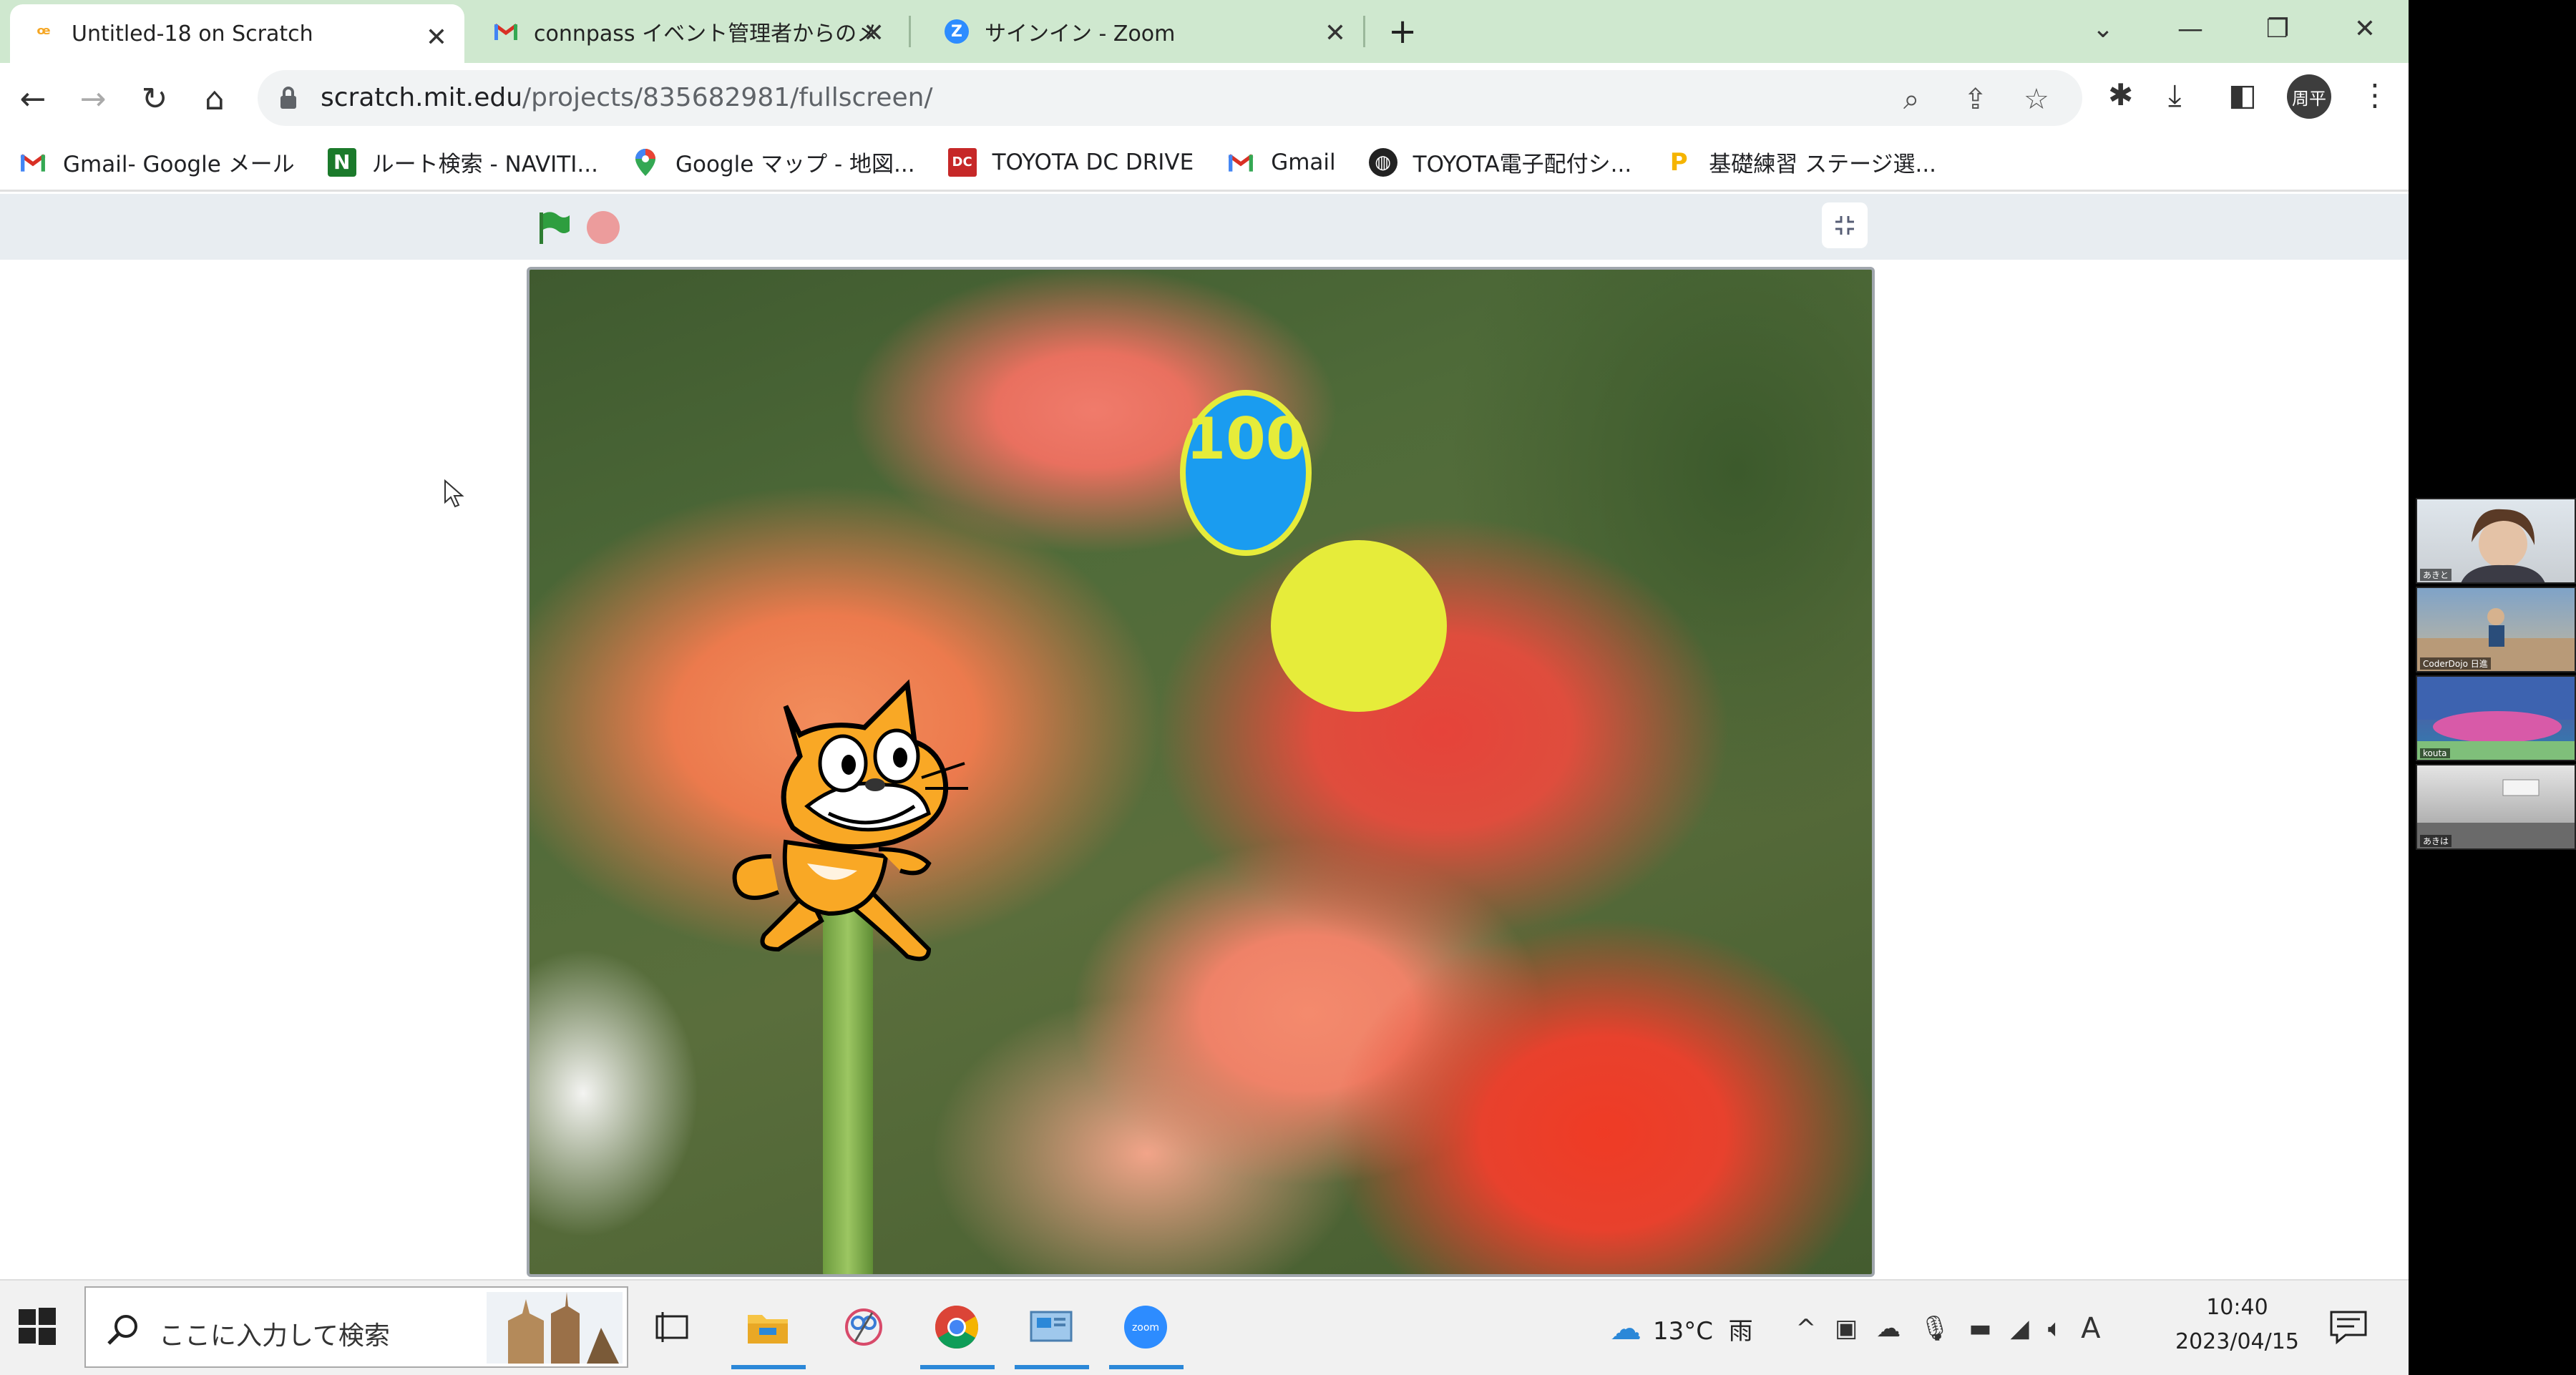 The width and height of the screenshot is (2576, 1375). I want to click on task-view-icon, so click(672, 1327).